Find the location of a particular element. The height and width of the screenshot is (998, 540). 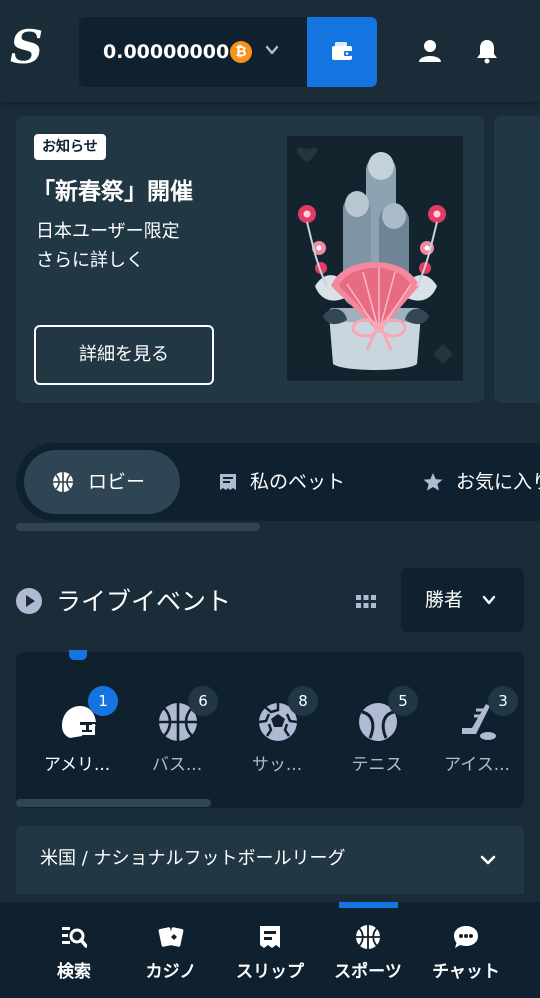

nav-search: 検索 is located at coordinates (74, 950).